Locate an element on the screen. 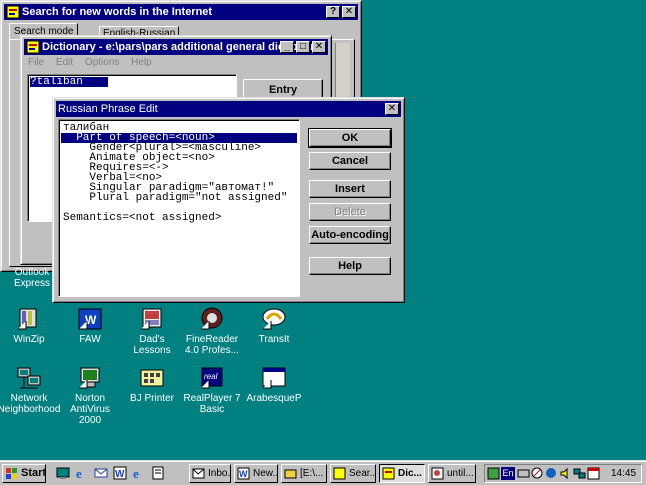 The width and height of the screenshot is (646, 485). paint-icon is located at coordinates (437, 473).